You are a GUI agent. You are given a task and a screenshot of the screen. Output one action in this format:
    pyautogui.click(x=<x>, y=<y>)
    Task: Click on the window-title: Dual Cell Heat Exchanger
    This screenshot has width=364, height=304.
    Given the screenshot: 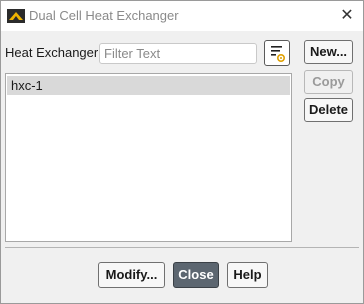 What is the action you would take?
    pyautogui.click(x=104, y=15)
    